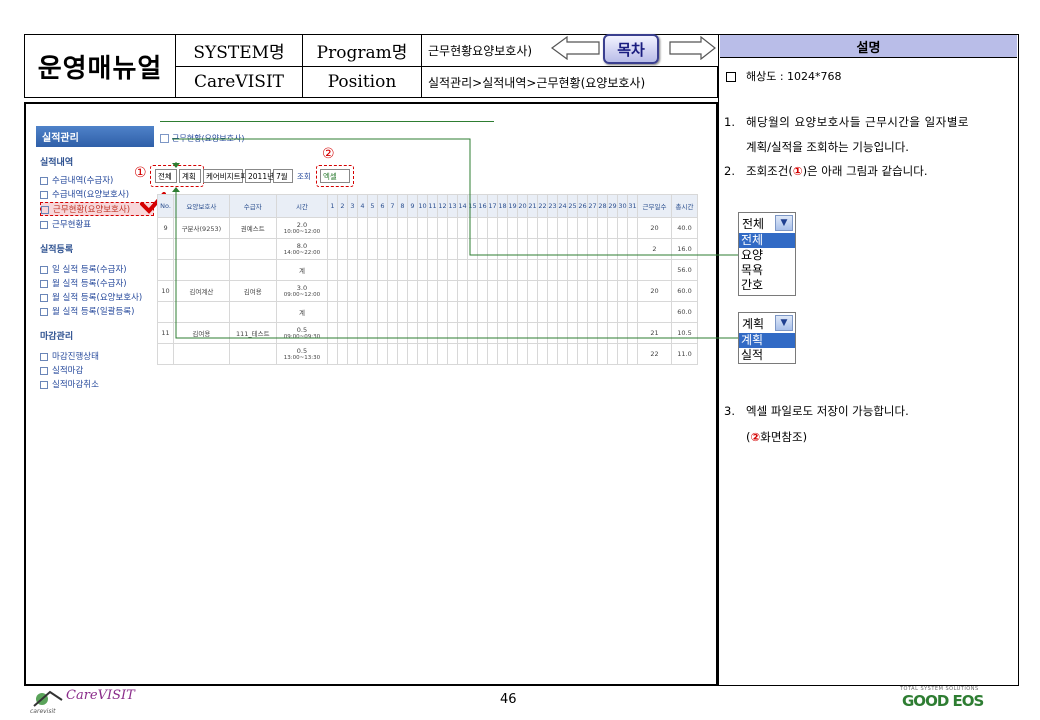 Image resolution: width=1040 pixels, height=720 pixels. I want to click on brand-logo: GOOD EOS, so click(943, 701).